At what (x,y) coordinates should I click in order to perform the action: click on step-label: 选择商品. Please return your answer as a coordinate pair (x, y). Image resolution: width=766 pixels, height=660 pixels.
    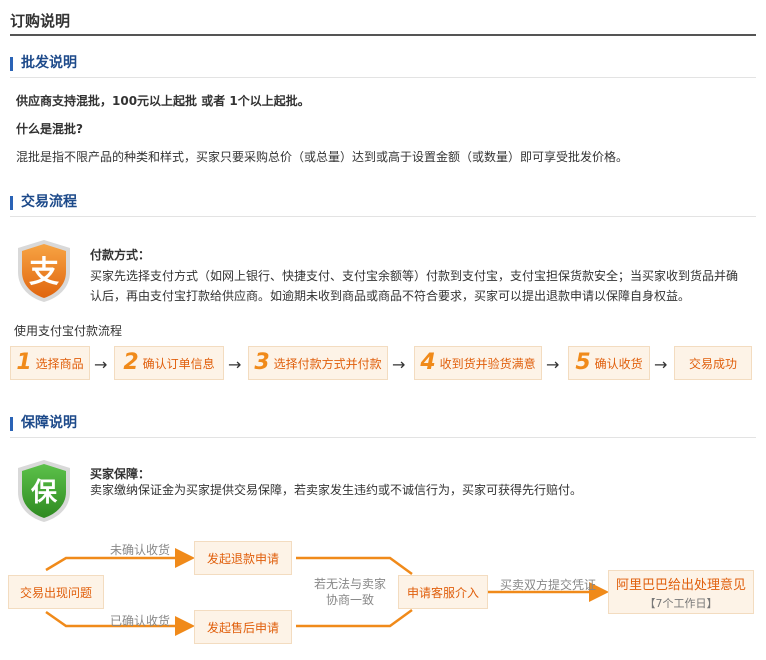
    Looking at the image, I should click on (59, 363).